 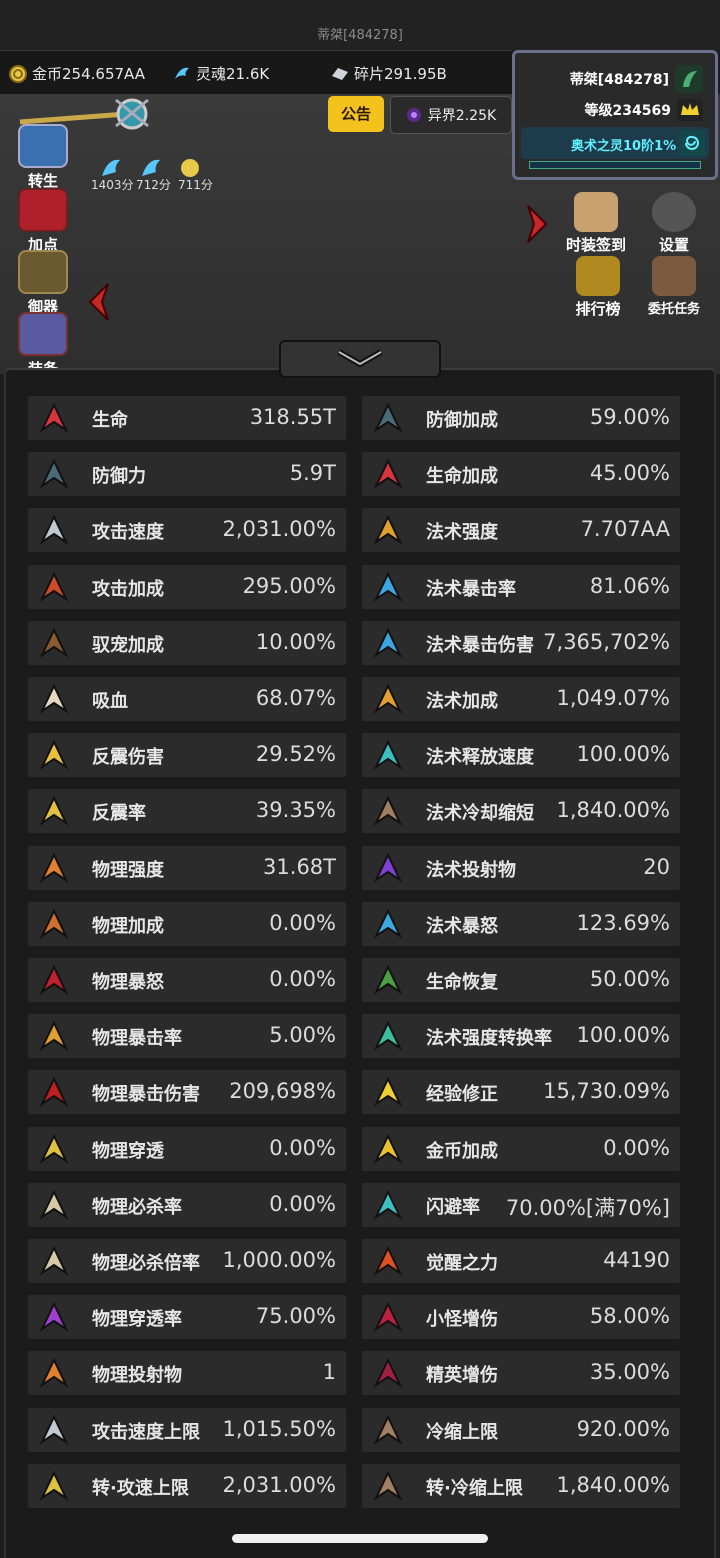 What do you see at coordinates (187, 474) in the screenshot?
I see `stat-row-left: 防御力 5.9T` at bounding box center [187, 474].